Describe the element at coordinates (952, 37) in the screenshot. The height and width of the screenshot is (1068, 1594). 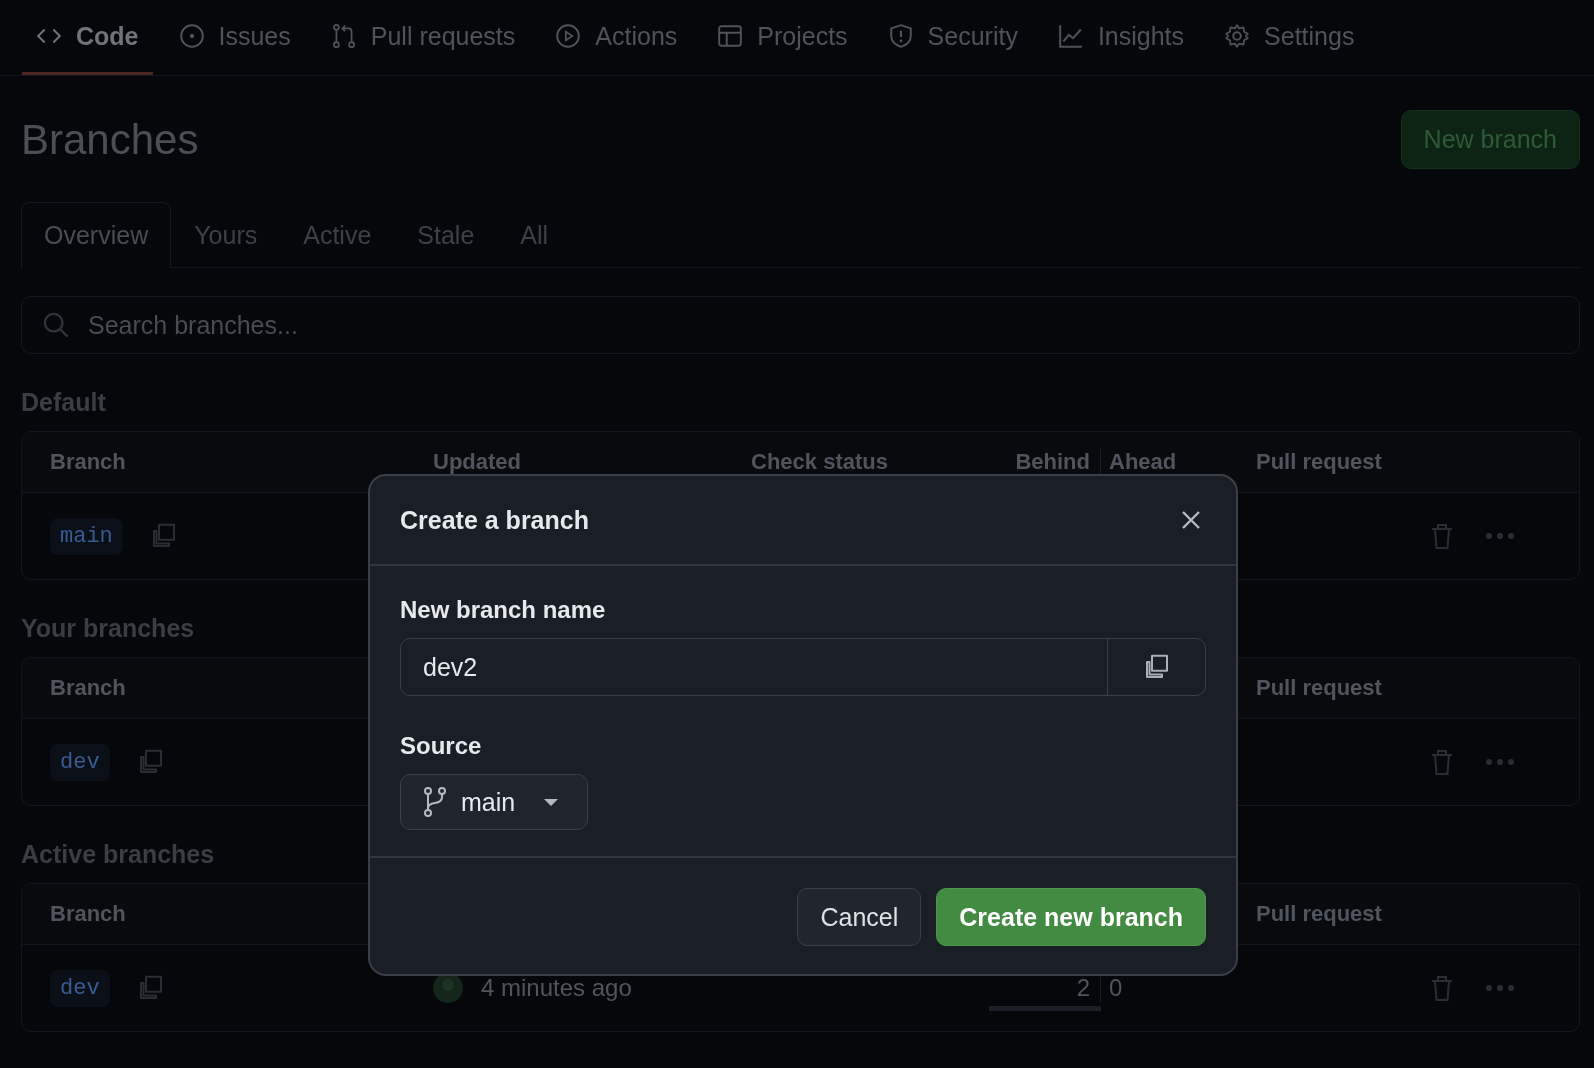
I see `nav-tab: Security` at that location.